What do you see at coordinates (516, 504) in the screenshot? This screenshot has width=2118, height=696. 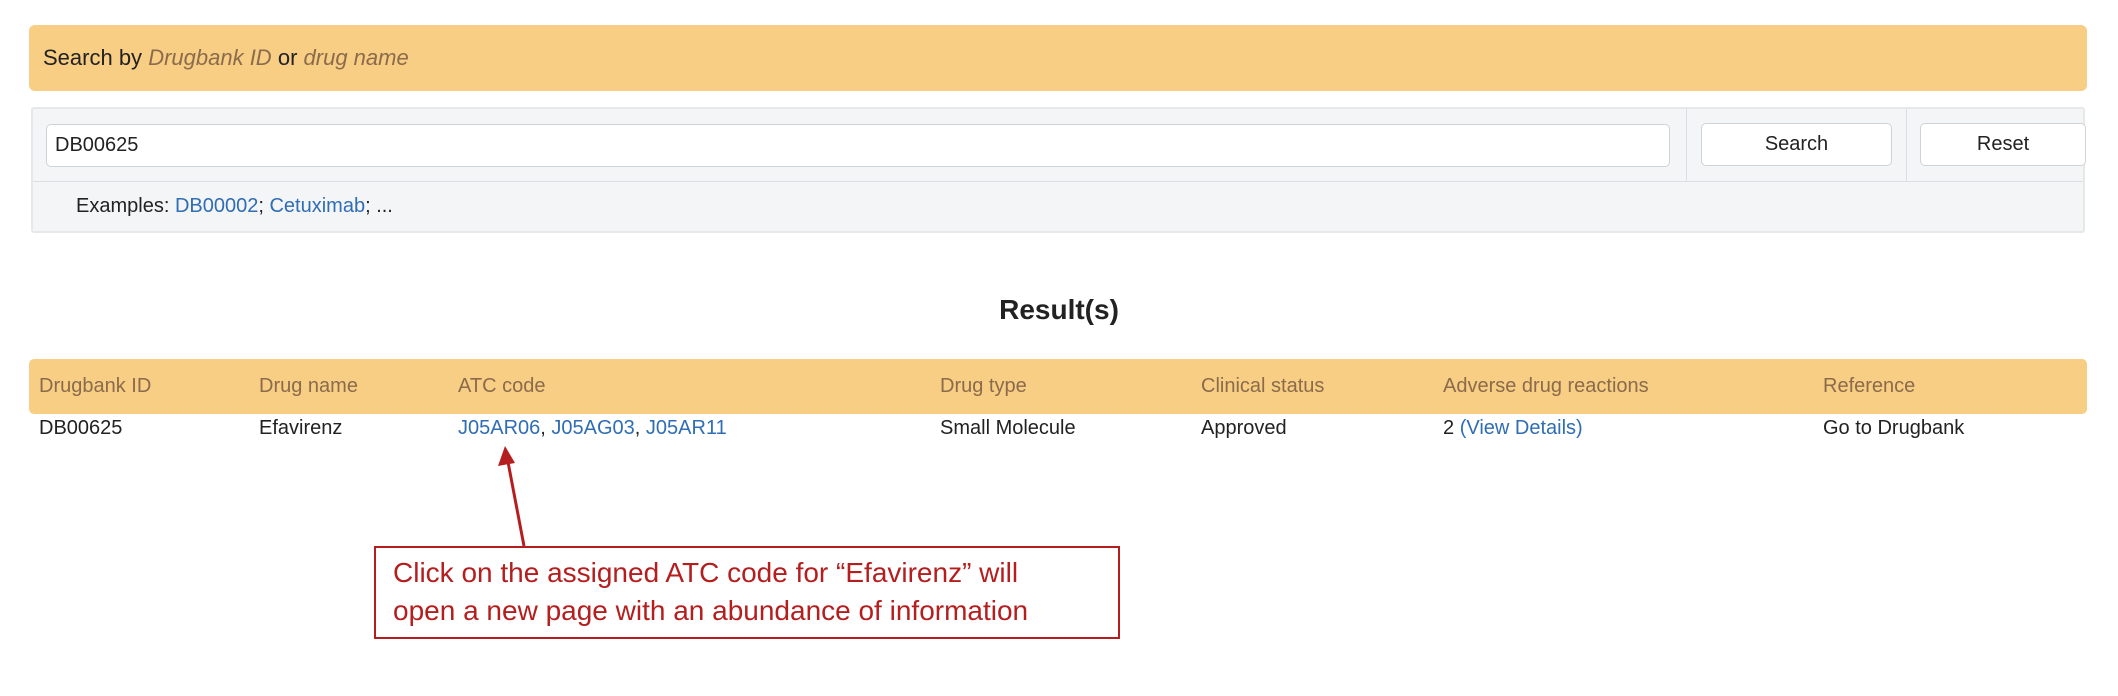 I see `annotation-arrow-line` at bounding box center [516, 504].